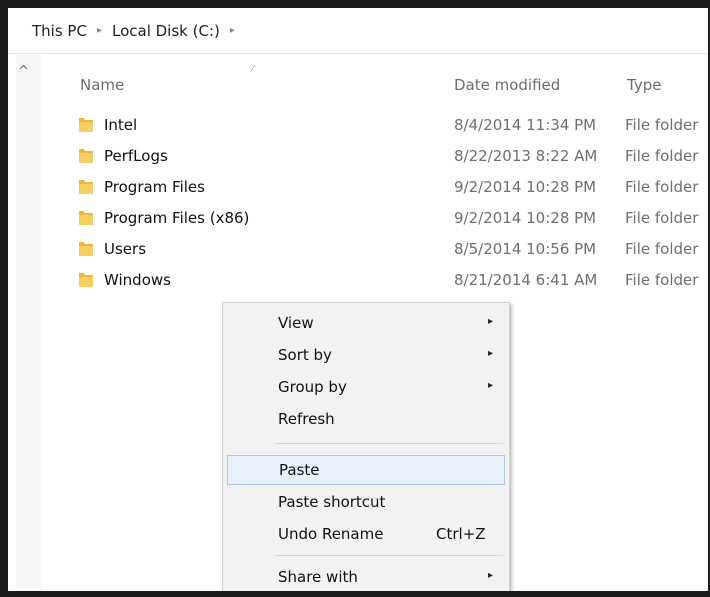  What do you see at coordinates (312, 387) in the screenshot?
I see `menu-item-label: Group by` at bounding box center [312, 387].